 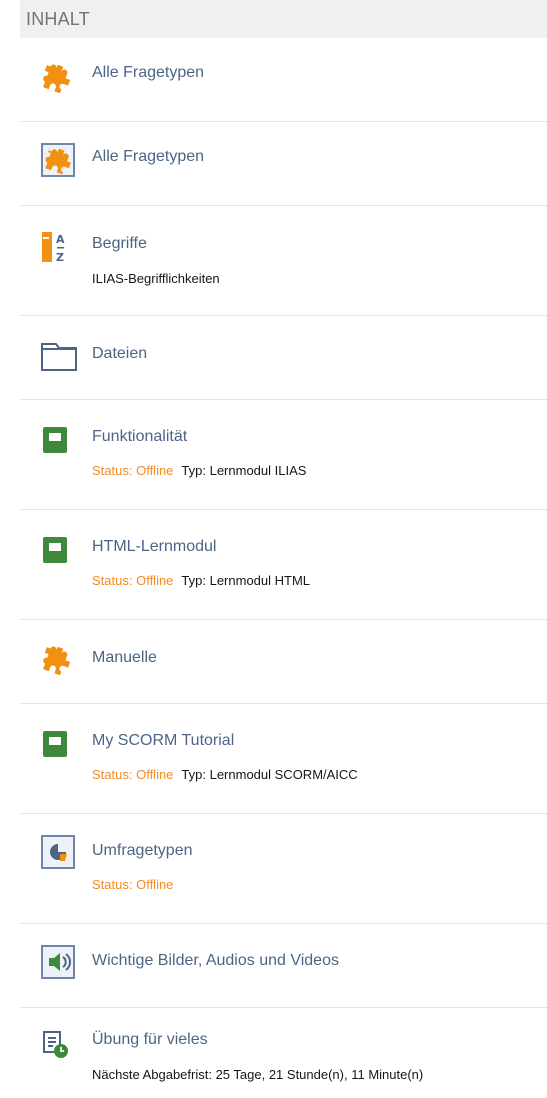 What do you see at coordinates (215, 961) in the screenshot?
I see `item-title-link: Wichtige Bilder, Audios und Videos` at bounding box center [215, 961].